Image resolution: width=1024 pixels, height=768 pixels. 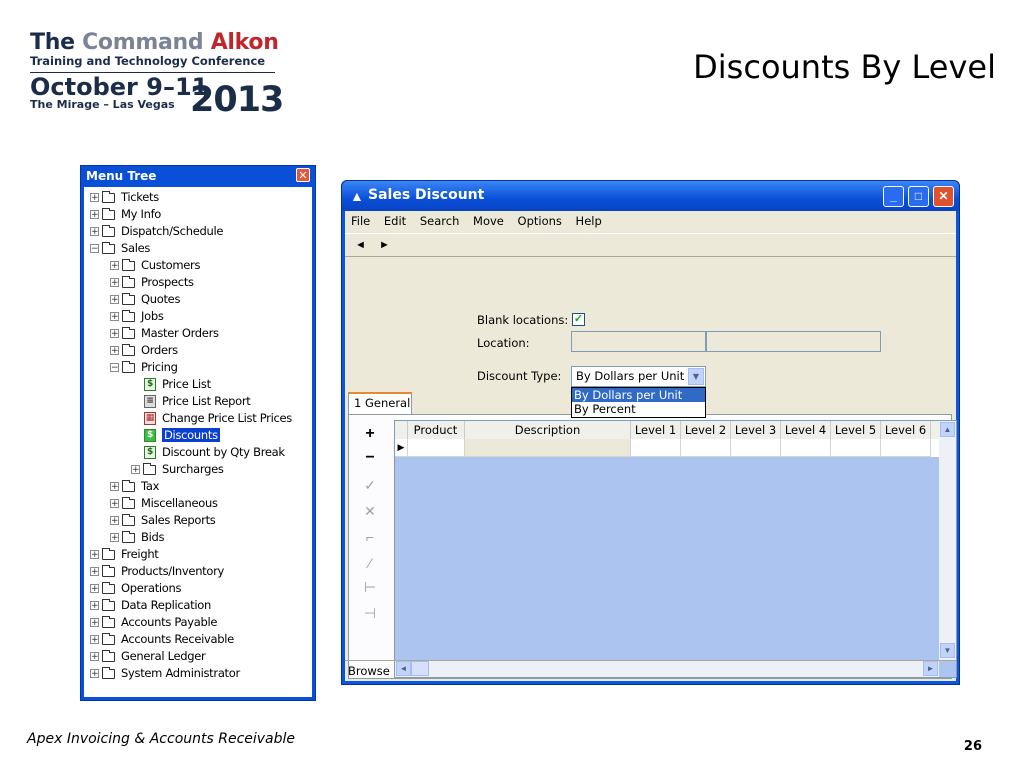 I want to click on tree-item-change-price-list-prices: ▦ Change Price List Prices, so click(x=218, y=418).